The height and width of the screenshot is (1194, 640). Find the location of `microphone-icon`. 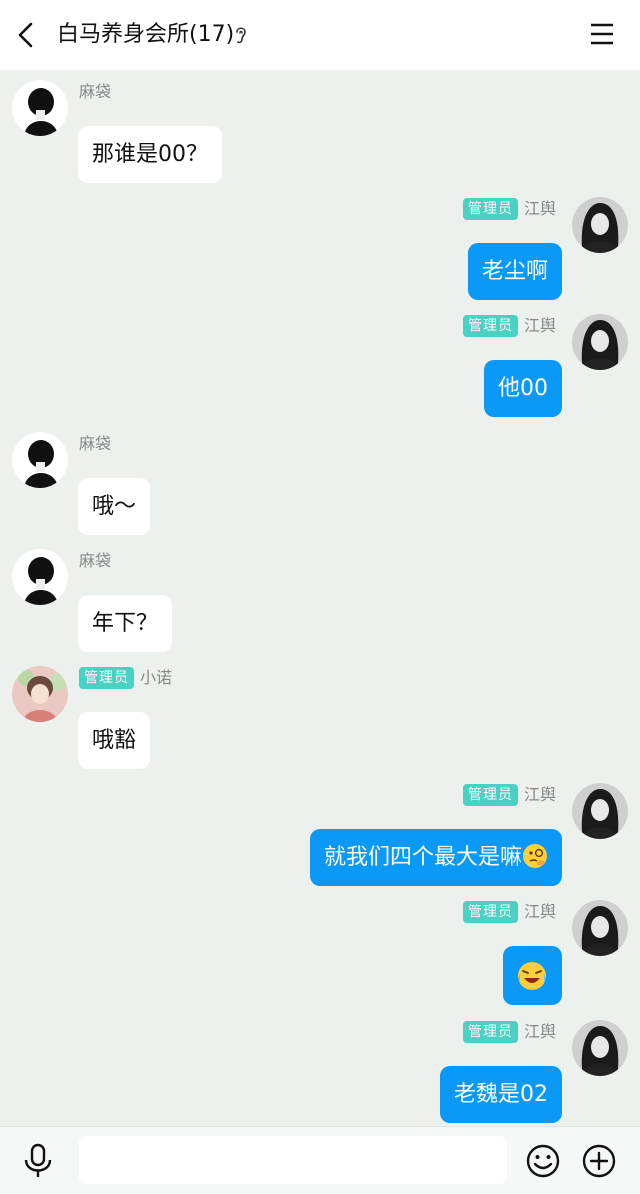

microphone-icon is located at coordinates (38, 1161).